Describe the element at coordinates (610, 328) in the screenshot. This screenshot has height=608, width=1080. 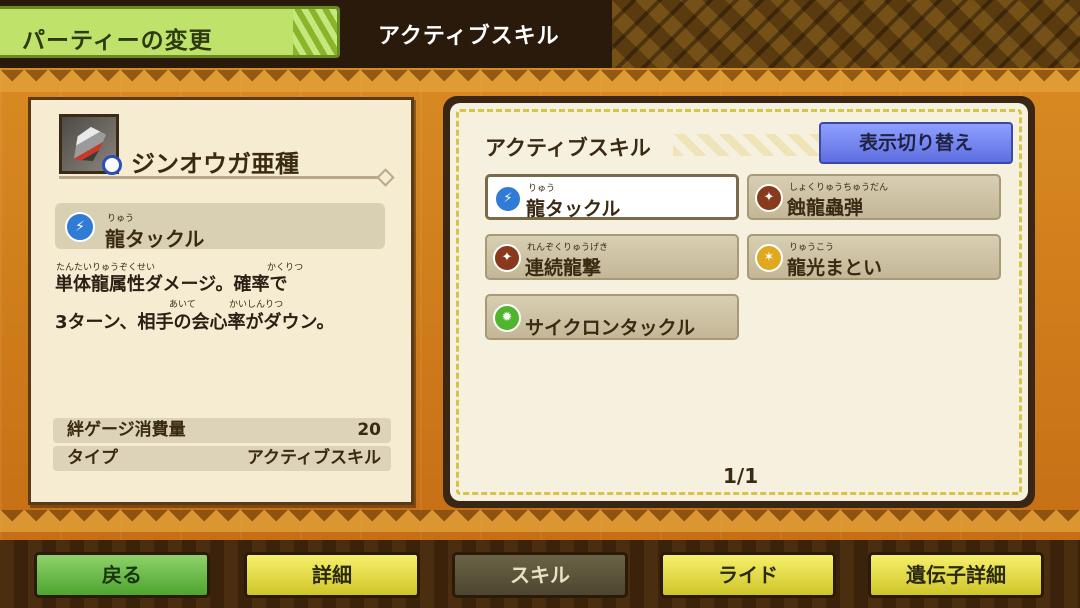
I see `skill-name: サイクロンタックル` at that location.